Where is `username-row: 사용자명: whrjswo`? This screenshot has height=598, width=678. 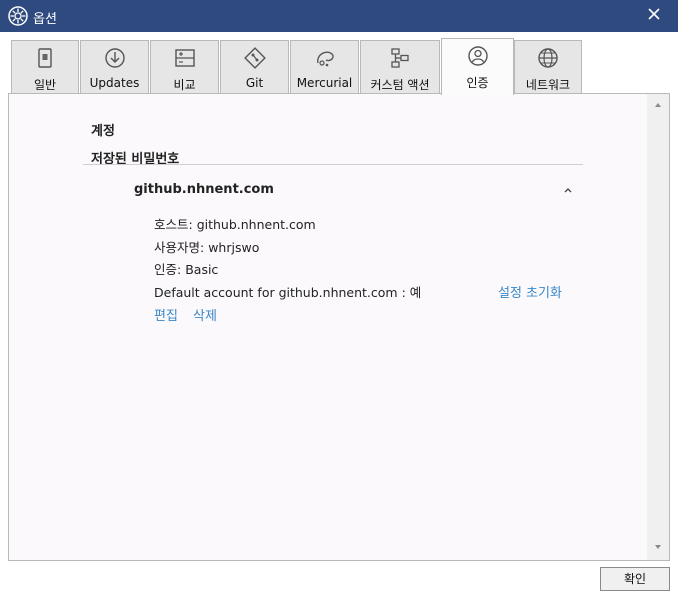
username-row: 사용자명: whrjswo is located at coordinates (206, 246).